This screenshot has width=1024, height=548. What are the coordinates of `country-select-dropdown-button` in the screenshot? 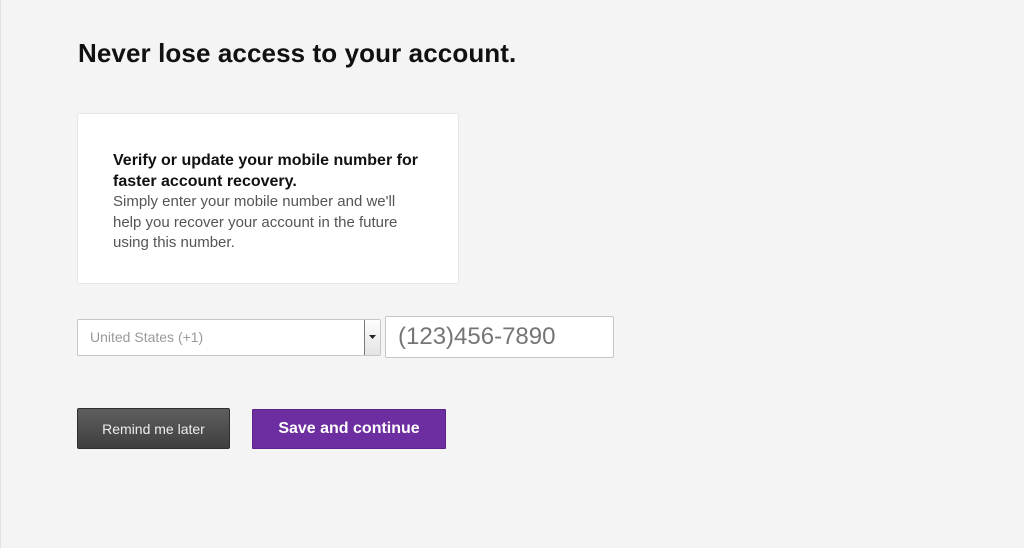 It's located at (372, 337).